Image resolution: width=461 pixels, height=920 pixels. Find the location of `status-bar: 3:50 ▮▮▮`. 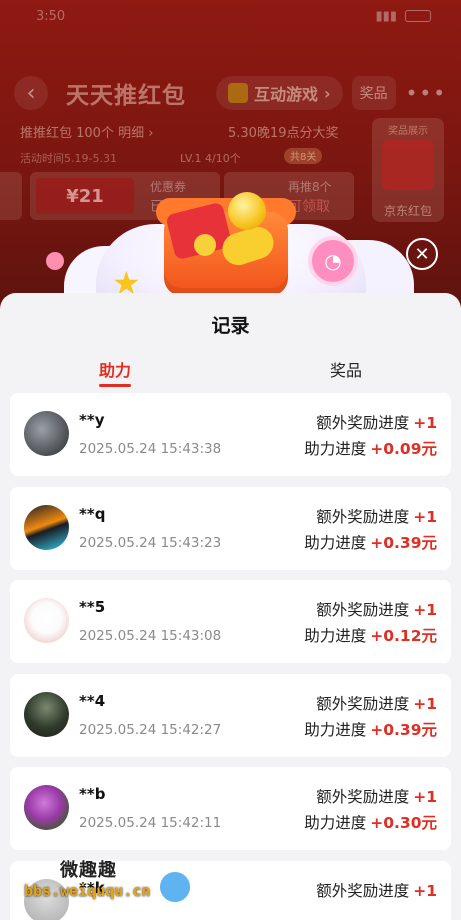

status-bar: 3:50 ▮▮▮ is located at coordinates (233, 16).